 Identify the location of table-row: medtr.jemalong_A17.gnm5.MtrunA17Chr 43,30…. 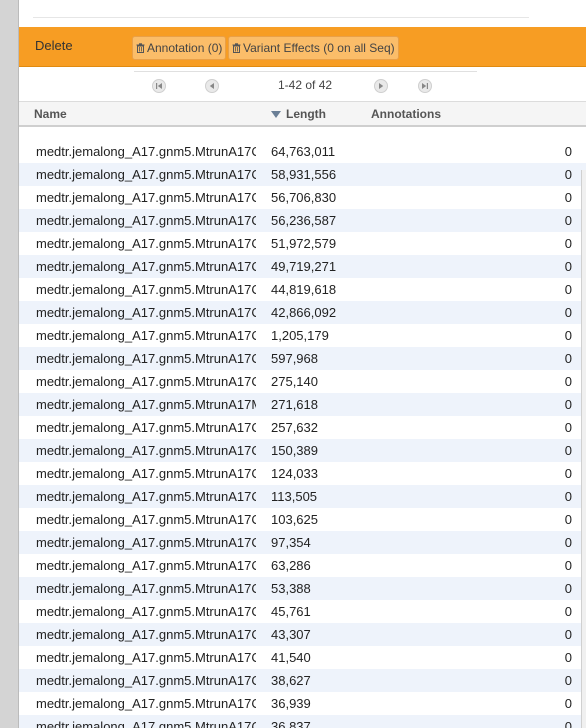
(302, 634).